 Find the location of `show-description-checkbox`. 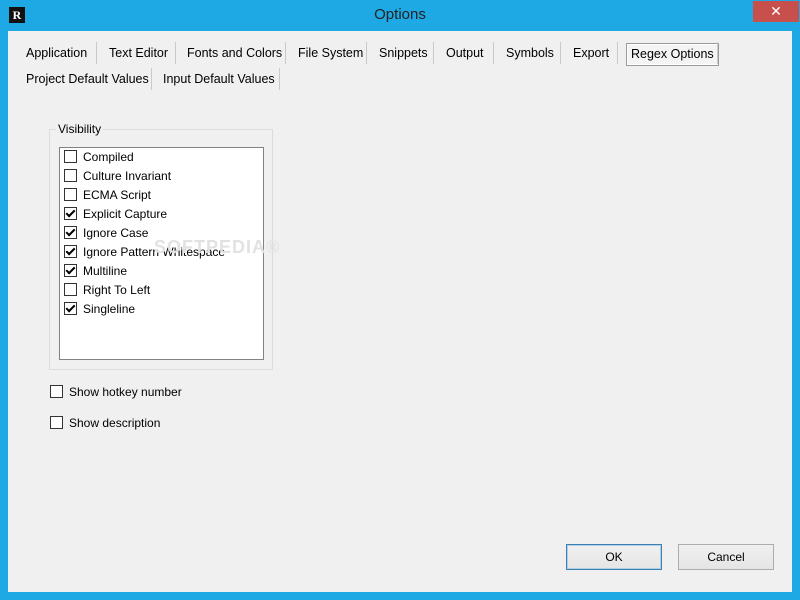

show-description-checkbox is located at coordinates (56, 422).